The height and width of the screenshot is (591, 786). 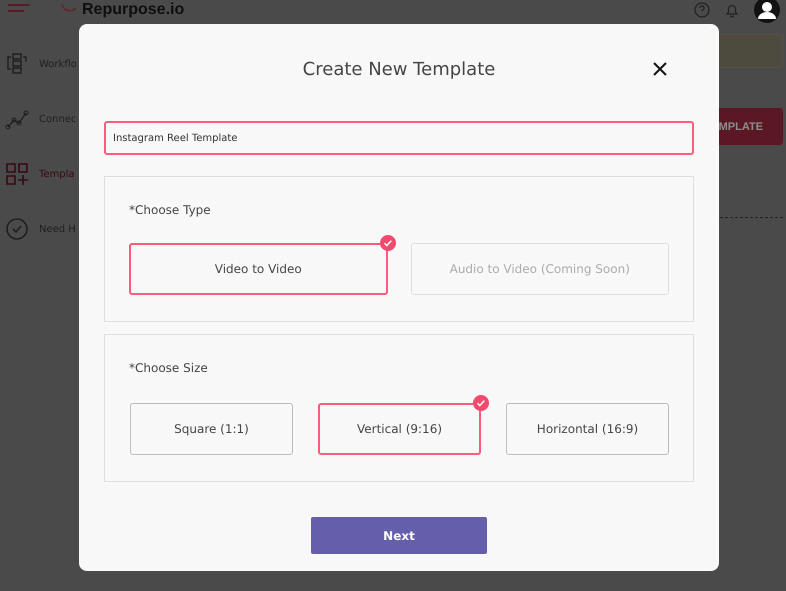 What do you see at coordinates (17, 64) in the screenshot?
I see `workflow-icon` at bounding box center [17, 64].